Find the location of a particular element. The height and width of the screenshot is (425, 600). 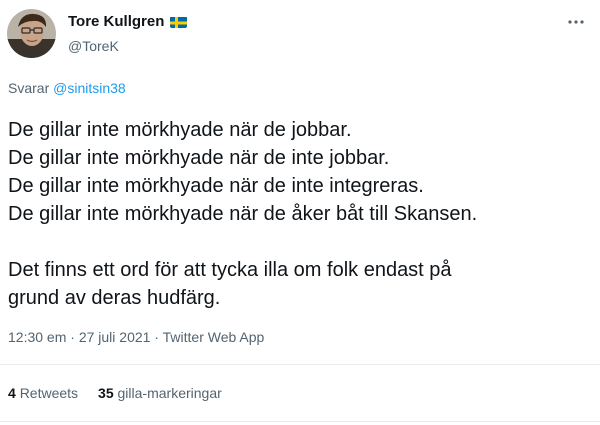

retweets-count: 4 is located at coordinates (12, 393).